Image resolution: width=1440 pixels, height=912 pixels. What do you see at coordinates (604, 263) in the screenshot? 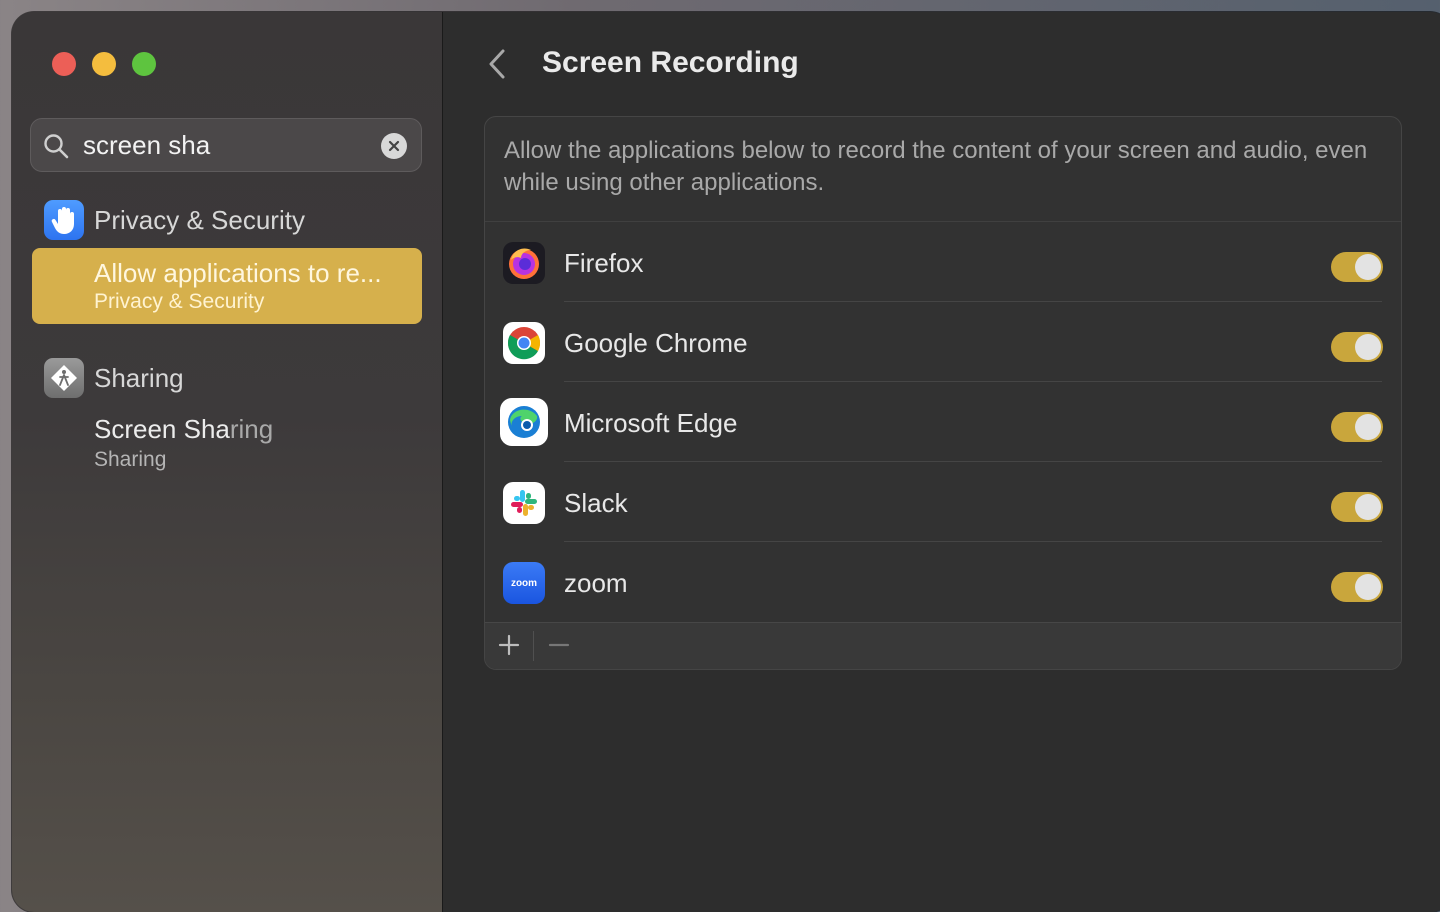
I see `app-name: Firefox` at bounding box center [604, 263].